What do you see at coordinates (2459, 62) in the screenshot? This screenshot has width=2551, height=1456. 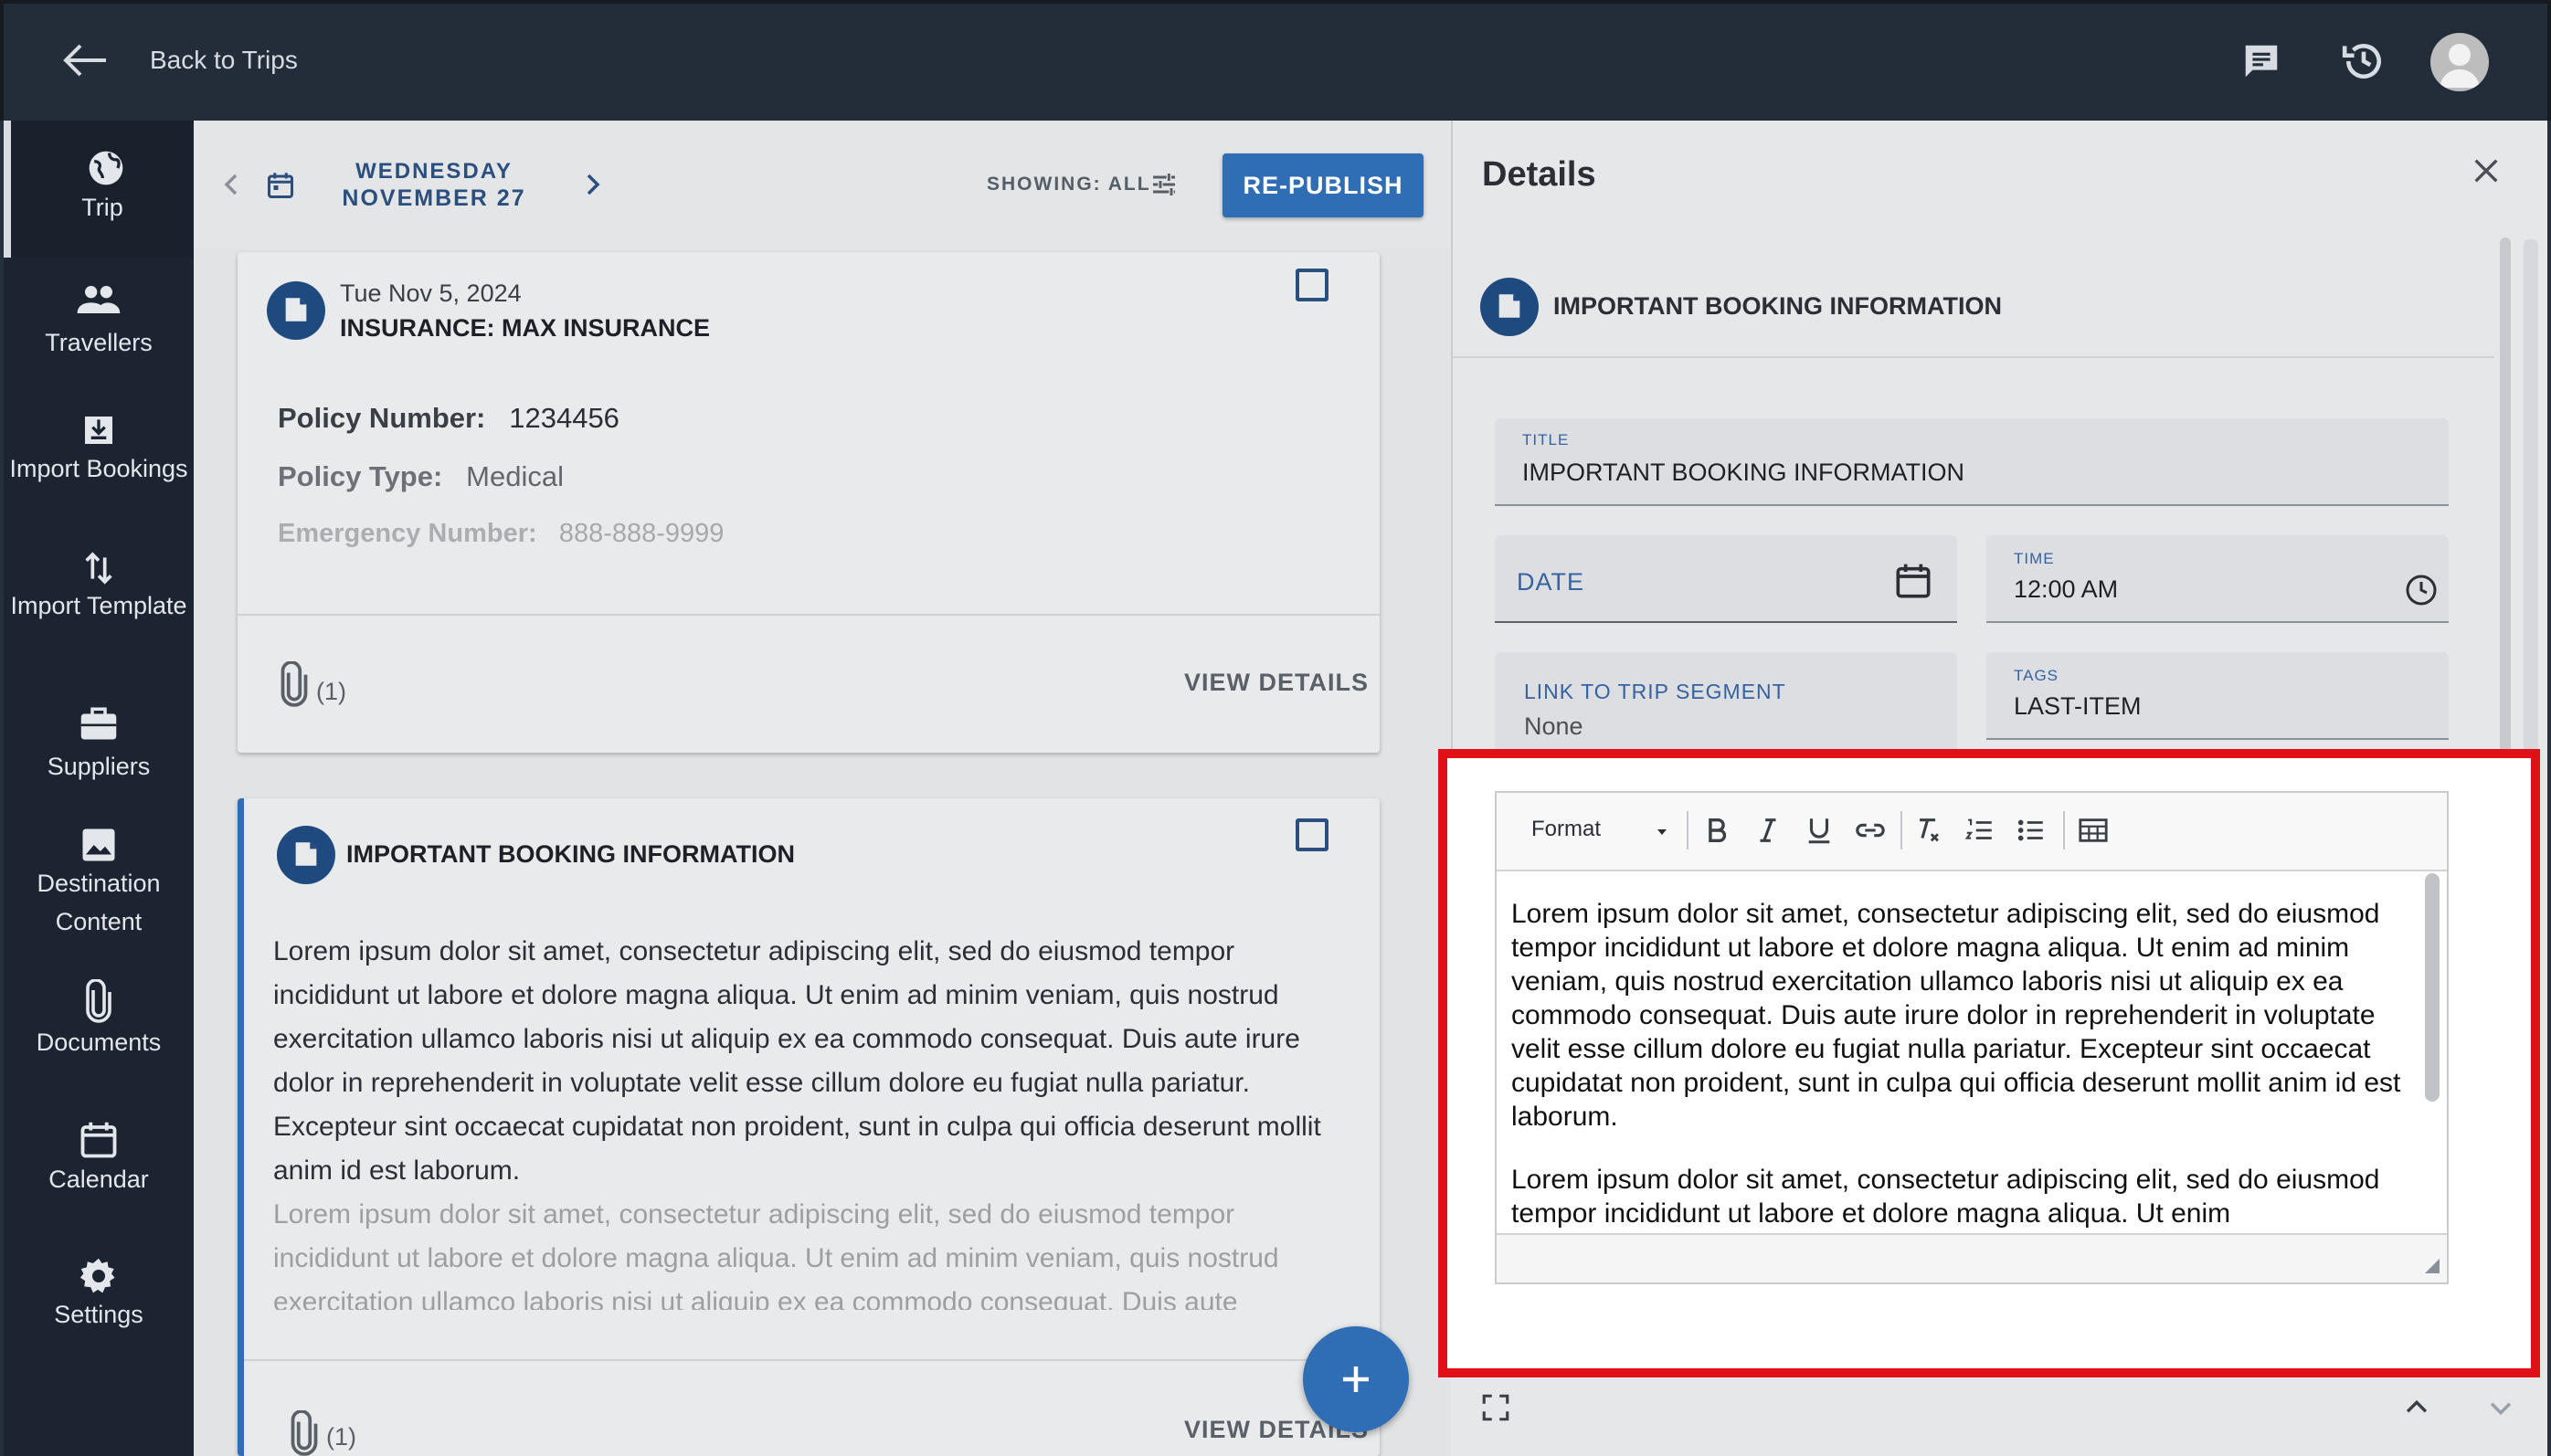 I see `avatar` at bounding box center [2459, 62].